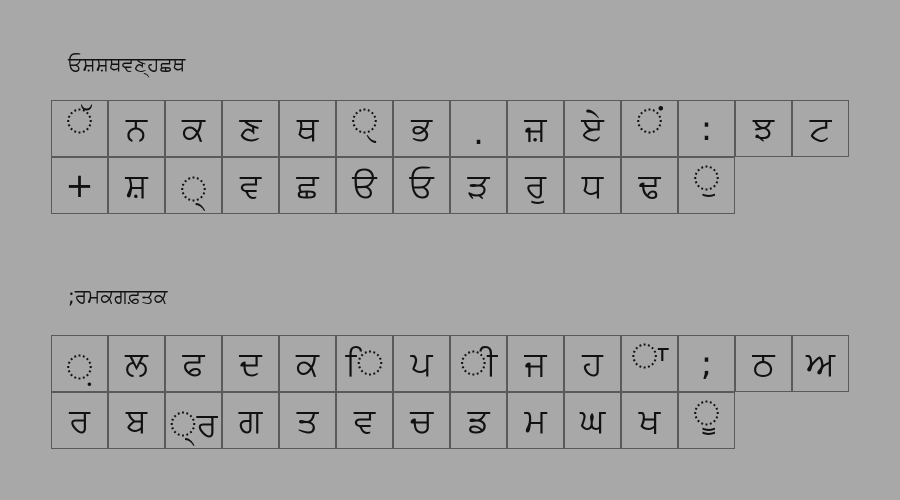 This screenshot has width=900, height=500. I want to click on key-lower-r2-12: ੂ, so click(706, 420).